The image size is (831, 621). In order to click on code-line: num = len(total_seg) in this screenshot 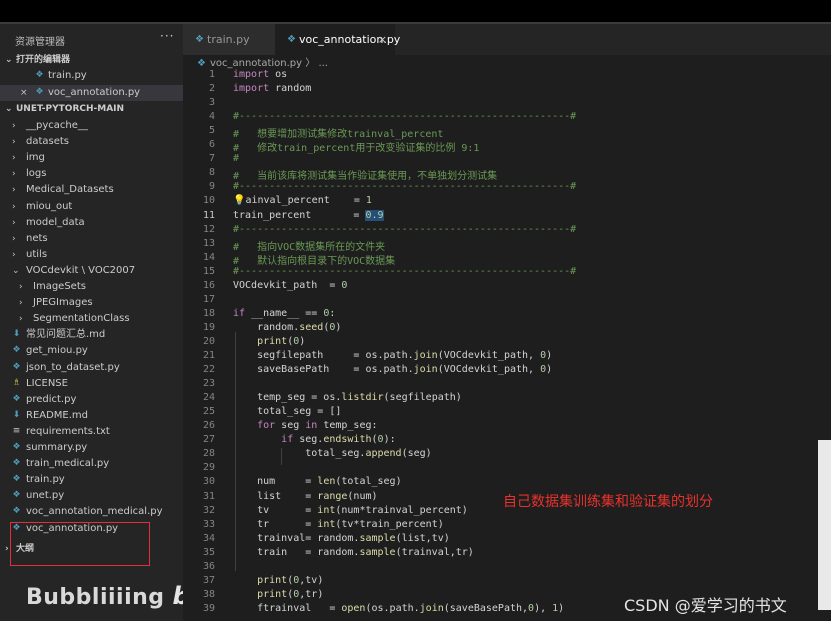, I will do `click(317, 482)`.